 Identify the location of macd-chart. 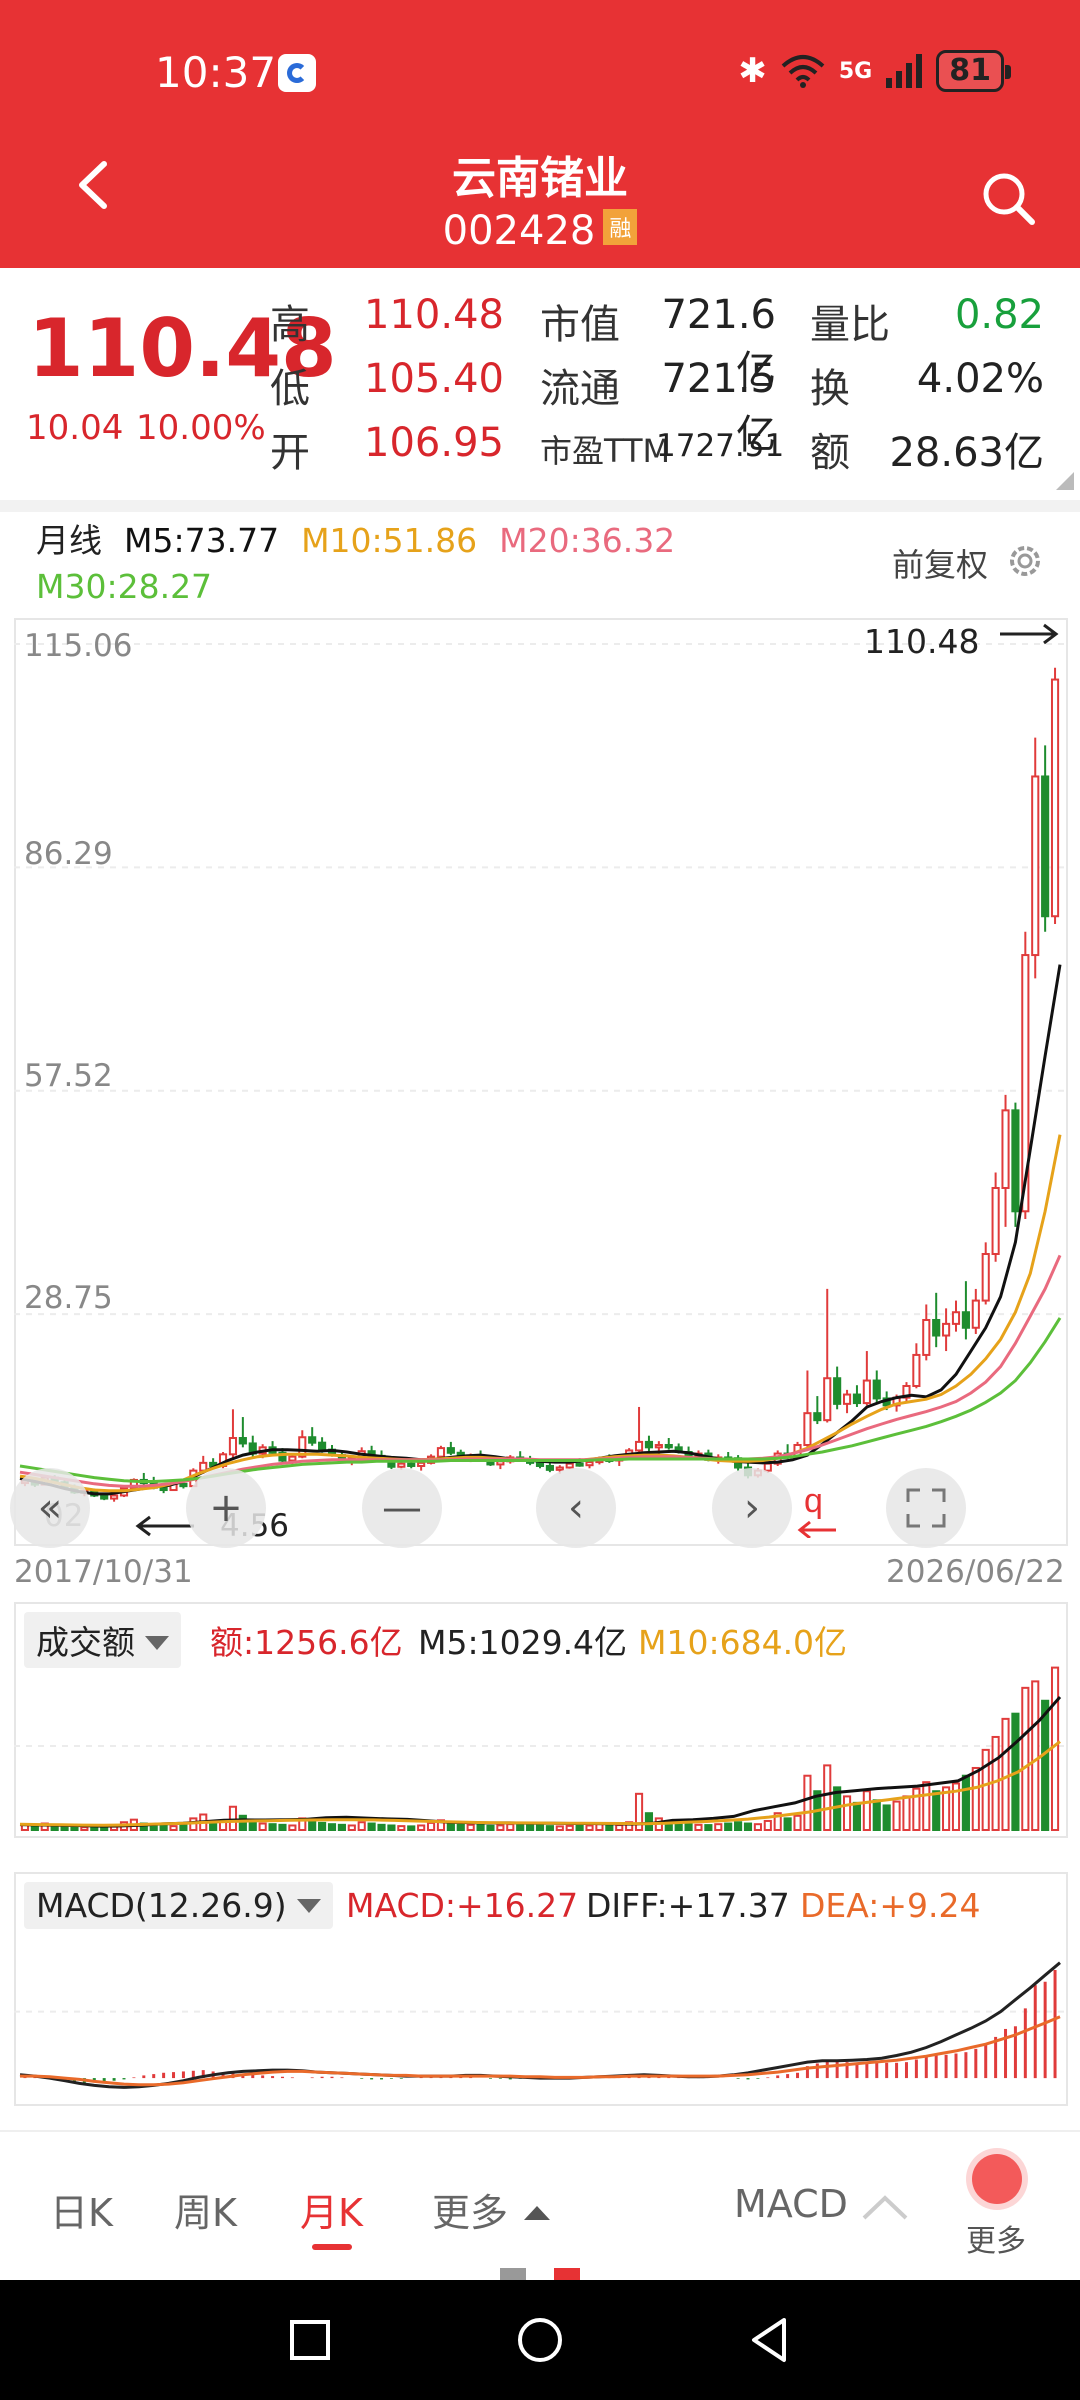
(541, 1989).